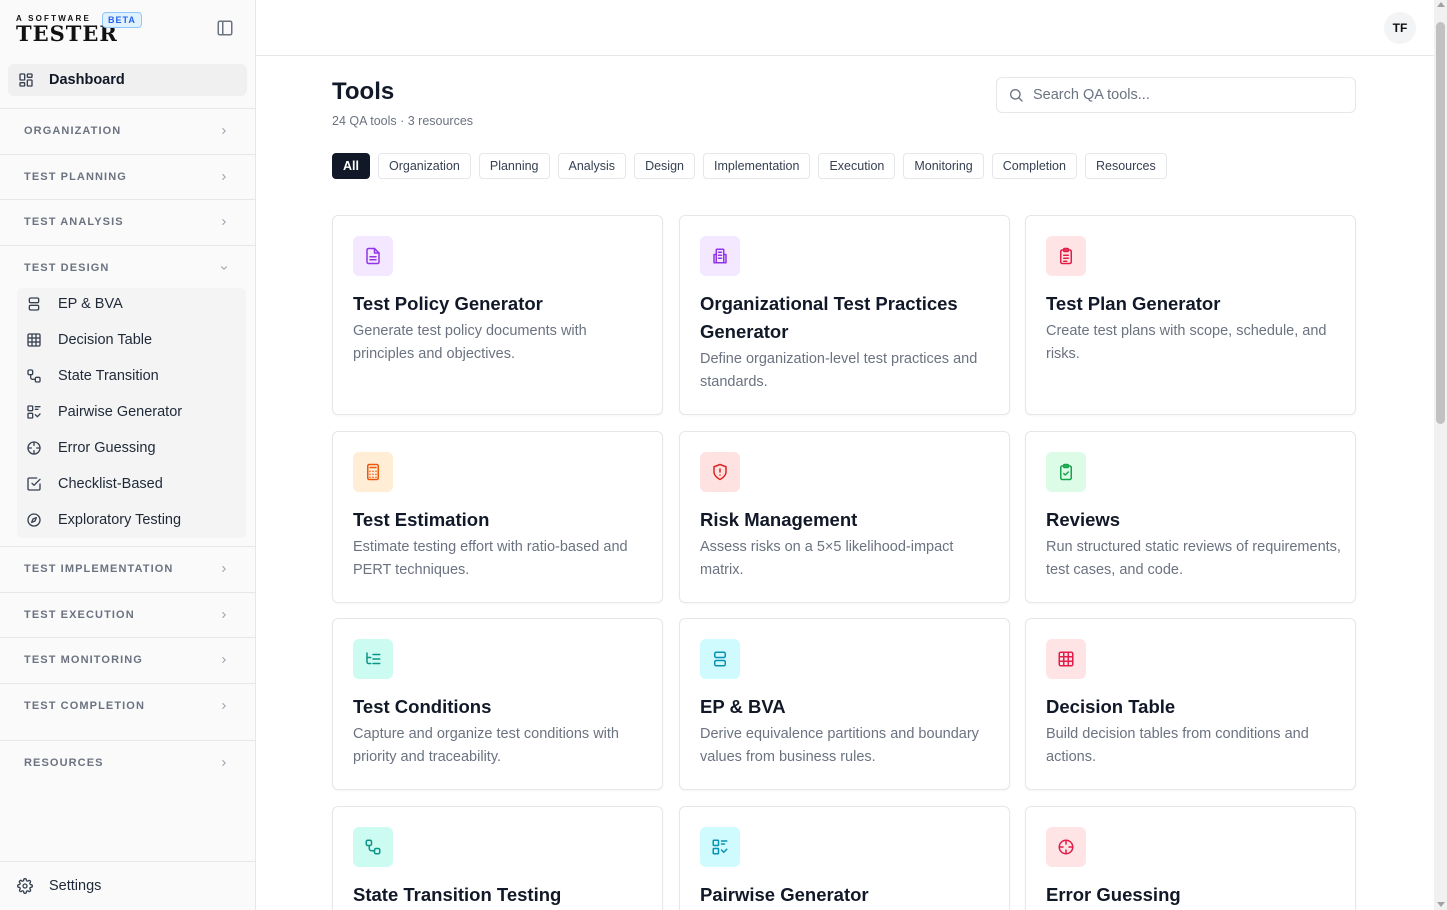 This screenshot has height=910, width=1447. What do you see at coordinates (1190, 858) in the screenshot?
I see `tool-card-error-guessing: Error Guessing` at bounding box center [1190, 858].